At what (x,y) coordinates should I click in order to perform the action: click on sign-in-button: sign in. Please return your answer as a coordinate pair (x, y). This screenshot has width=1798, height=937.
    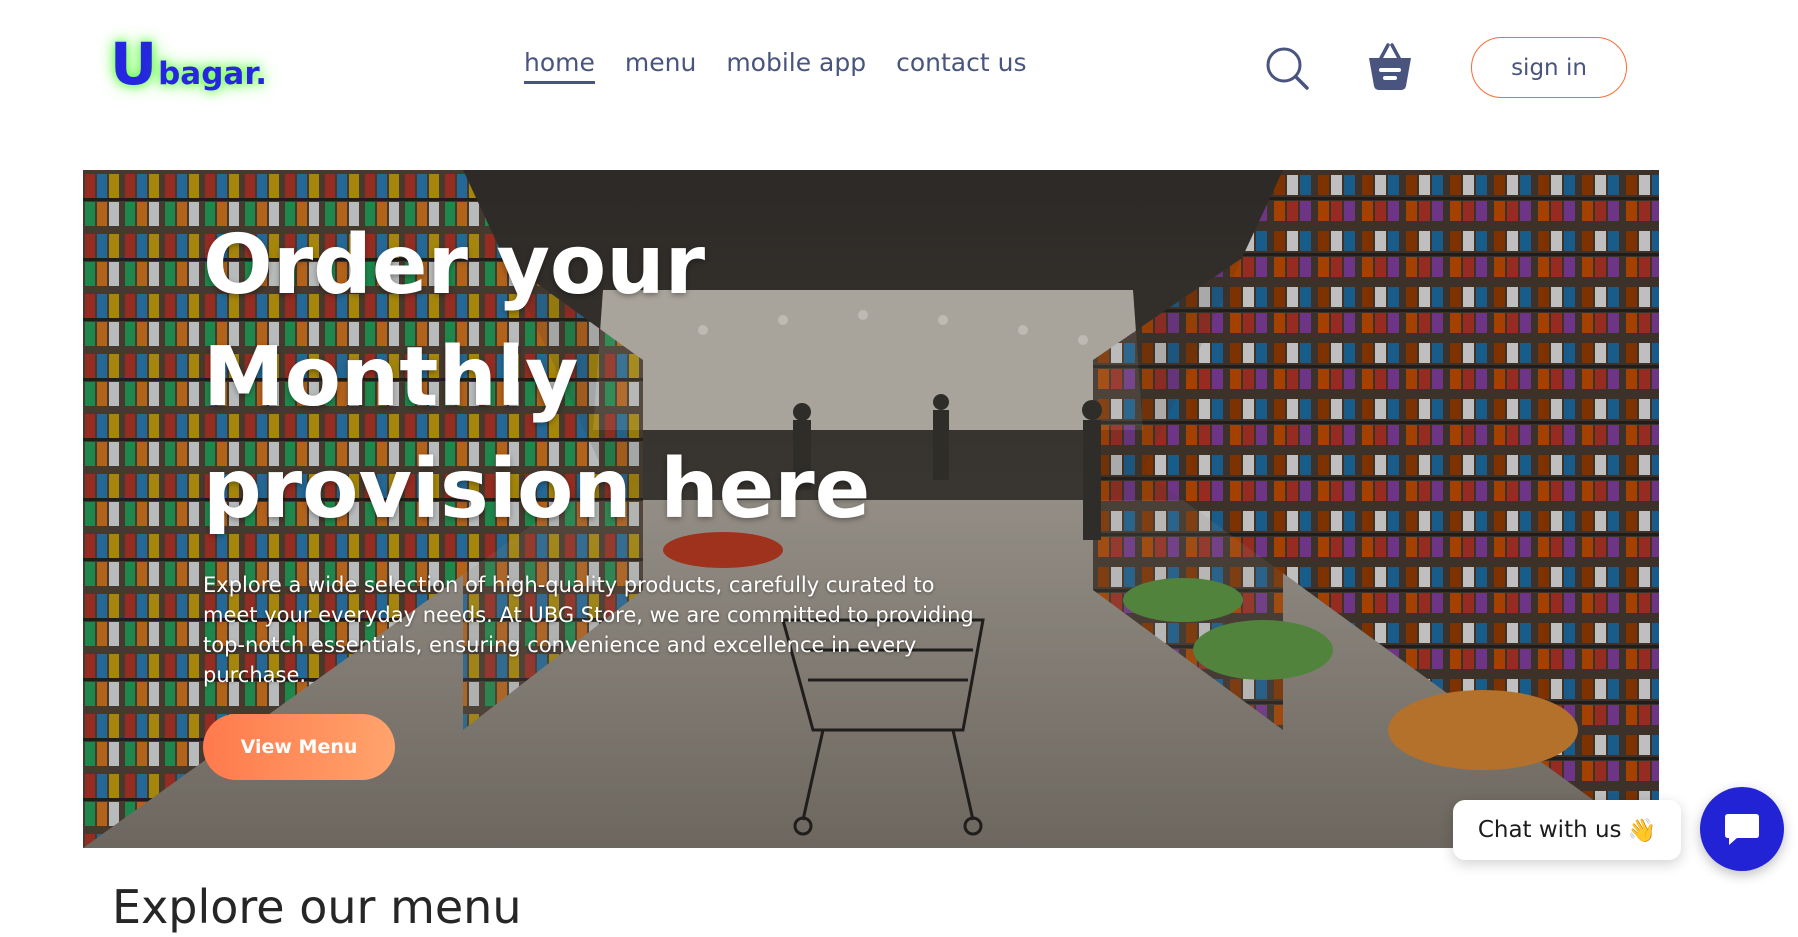
    Looking at the image, I should click on (1549, 67).